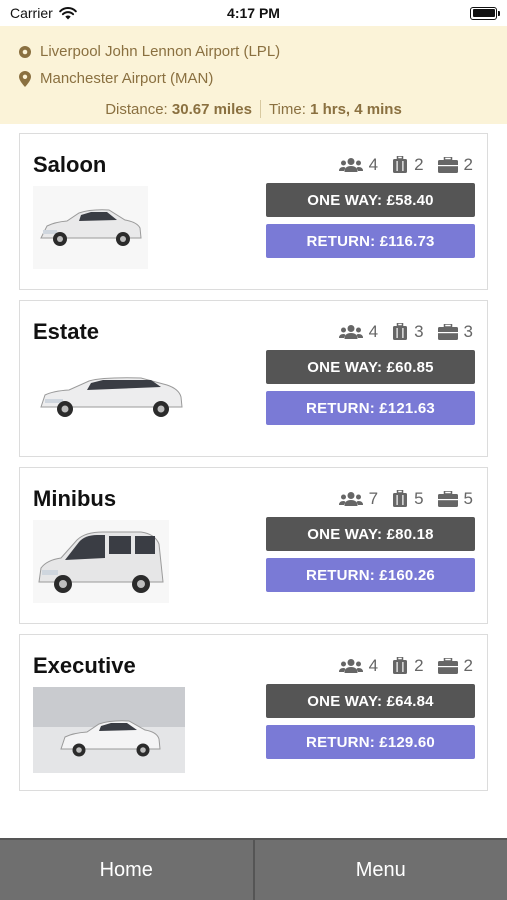 This screenshot has height=900, width=507. What do you see at coordinates (211, 109) in the screenshot?
I see `distance-value: 30.67 miles` at bounding box center [211, 109].